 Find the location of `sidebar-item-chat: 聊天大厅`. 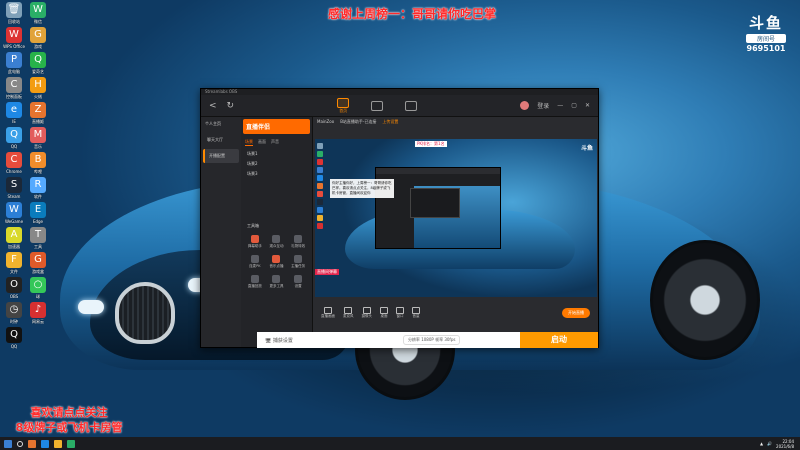

sidebar-item-chat: 聊天大厅 is located at coordinates (221, 140).